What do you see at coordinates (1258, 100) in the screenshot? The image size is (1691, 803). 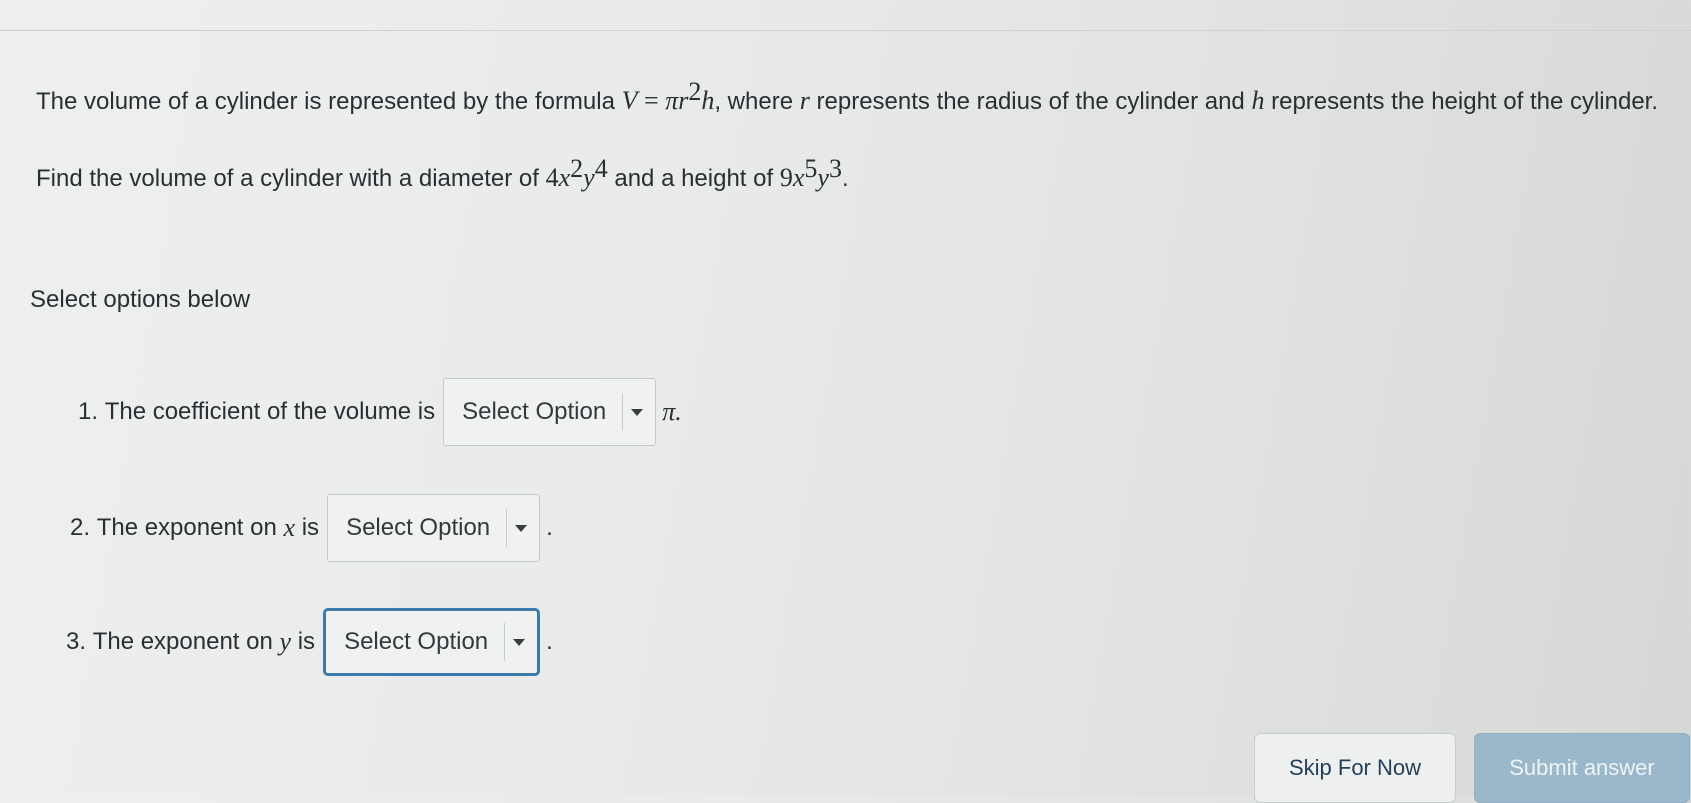 I see `var-h: h` at bounding box center [1258, 100].